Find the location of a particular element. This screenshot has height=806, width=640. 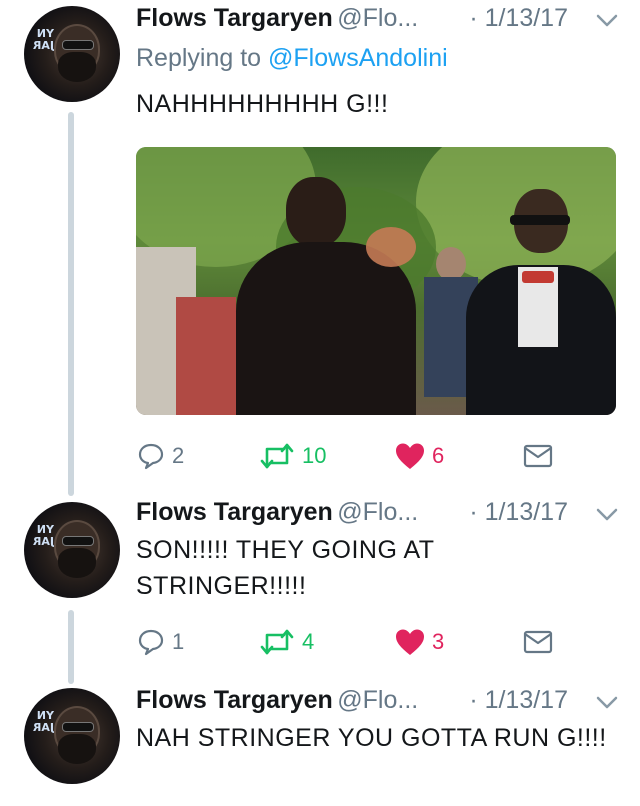

like-button: 3 is located at coordinates (419, 642).